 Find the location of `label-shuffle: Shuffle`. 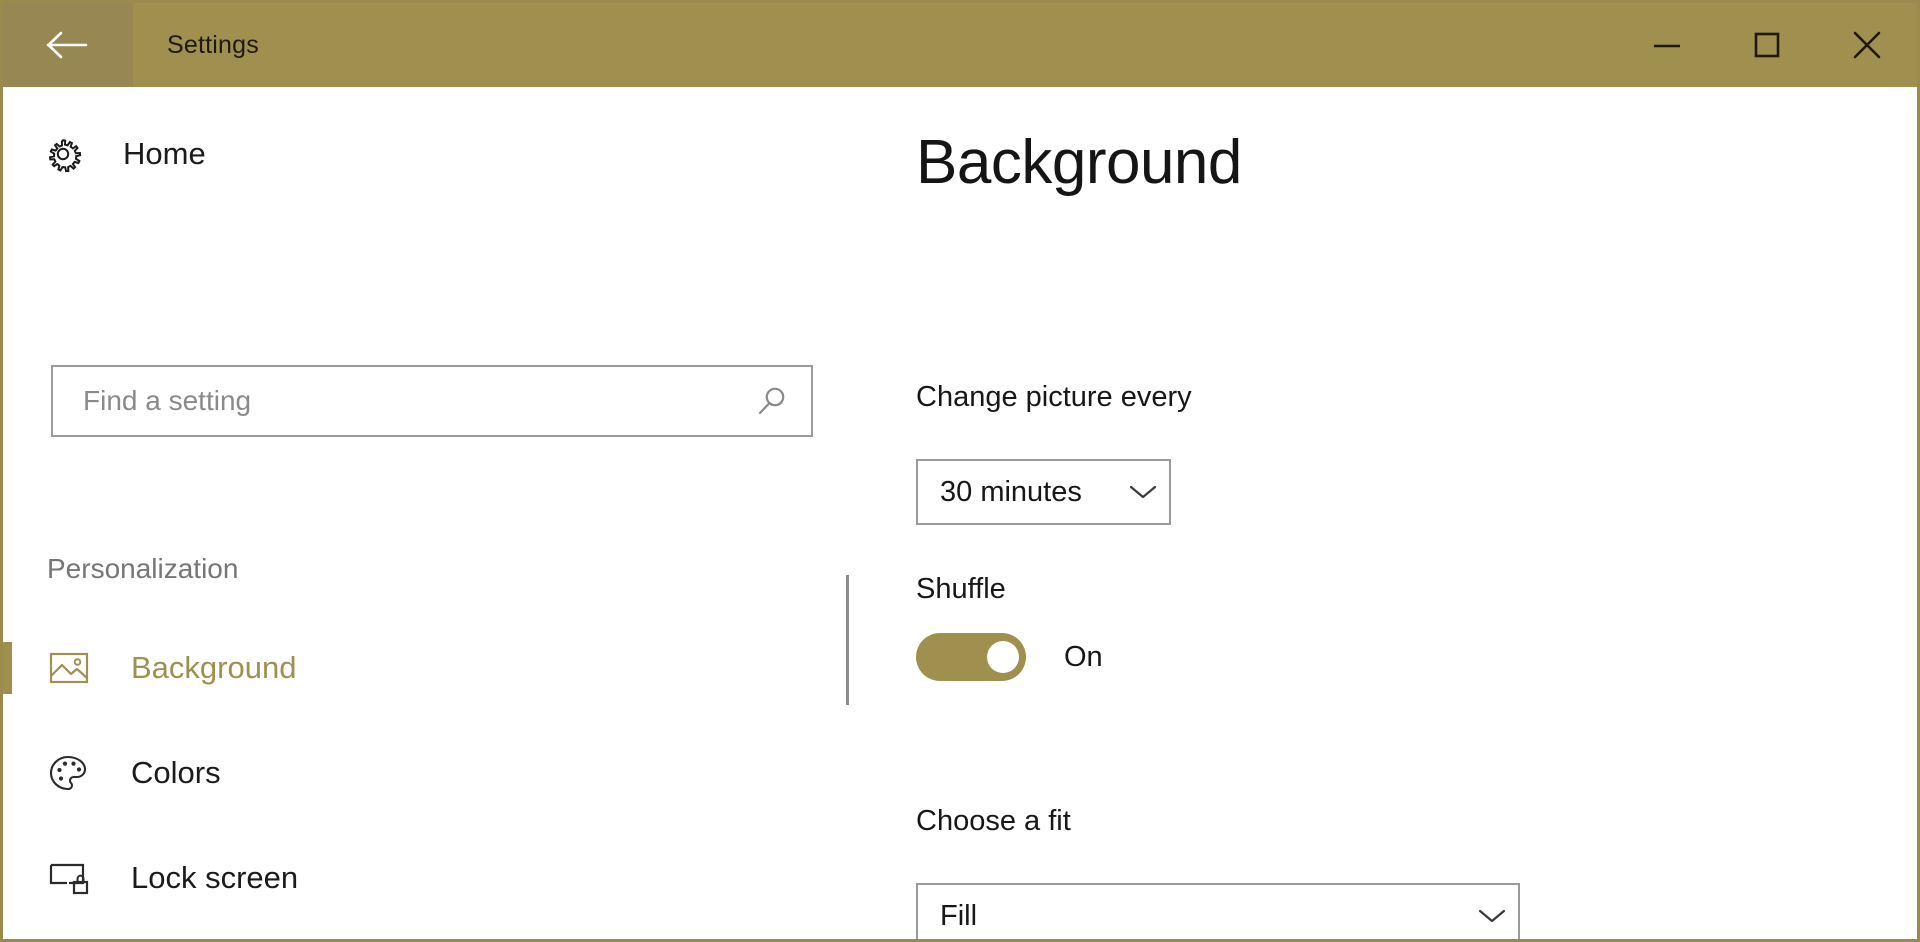

label-shuffle: Shuffle is located at coordinates (961, 589).